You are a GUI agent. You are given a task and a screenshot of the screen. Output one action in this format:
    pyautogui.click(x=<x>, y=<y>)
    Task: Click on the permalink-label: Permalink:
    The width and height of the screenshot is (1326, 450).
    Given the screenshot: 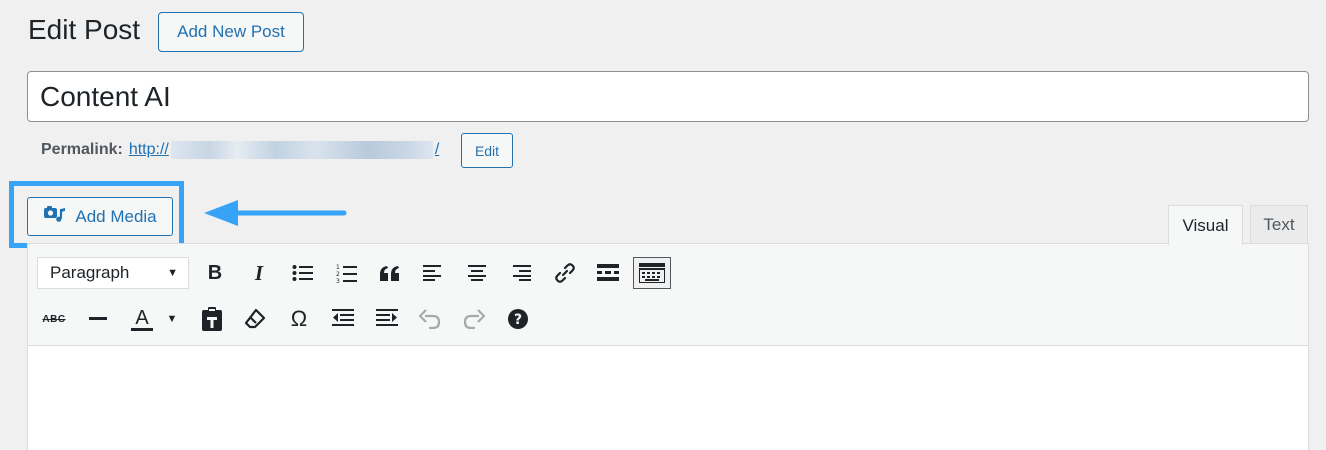 What is the action you would take?
    pyautogui.click(x=82, y=149)
    